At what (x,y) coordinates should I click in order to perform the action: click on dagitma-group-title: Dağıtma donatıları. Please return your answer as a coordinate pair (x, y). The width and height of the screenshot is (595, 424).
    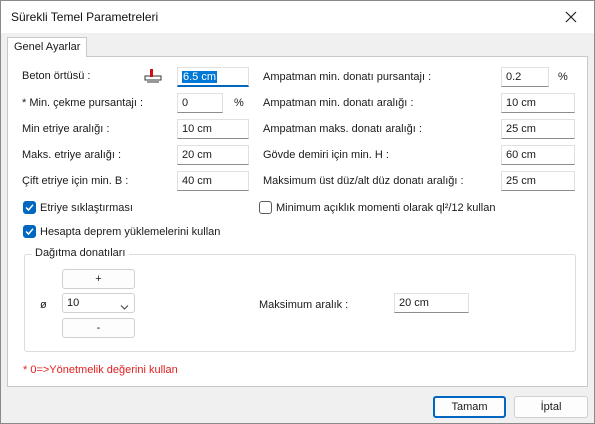
    Looking at the image, I should click on (80, 253).